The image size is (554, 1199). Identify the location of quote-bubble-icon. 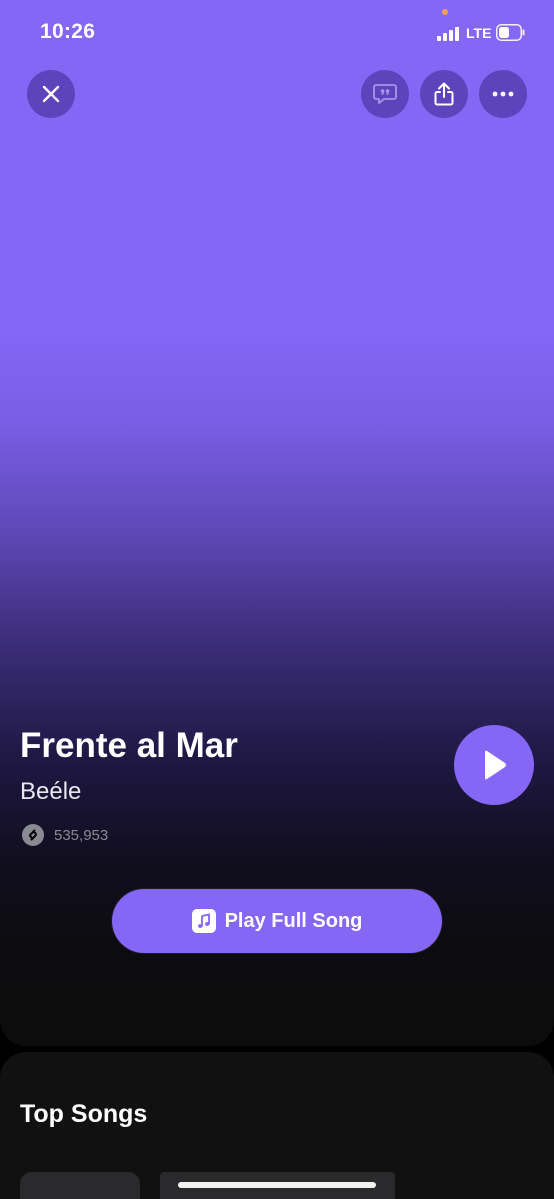
(385, 94).